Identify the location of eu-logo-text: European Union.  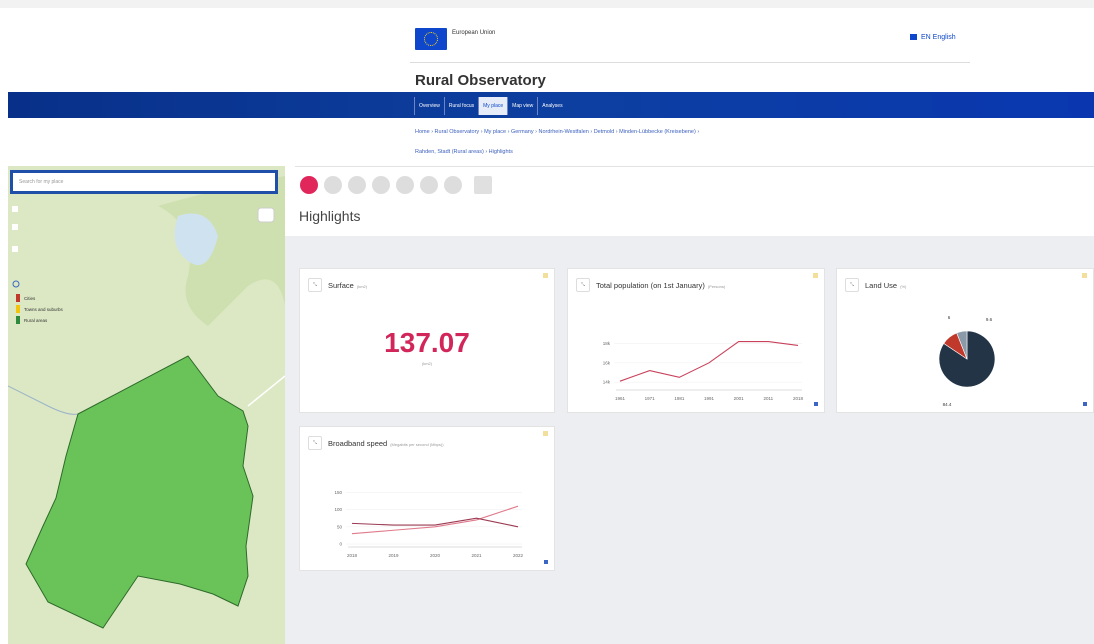
(474, 33).